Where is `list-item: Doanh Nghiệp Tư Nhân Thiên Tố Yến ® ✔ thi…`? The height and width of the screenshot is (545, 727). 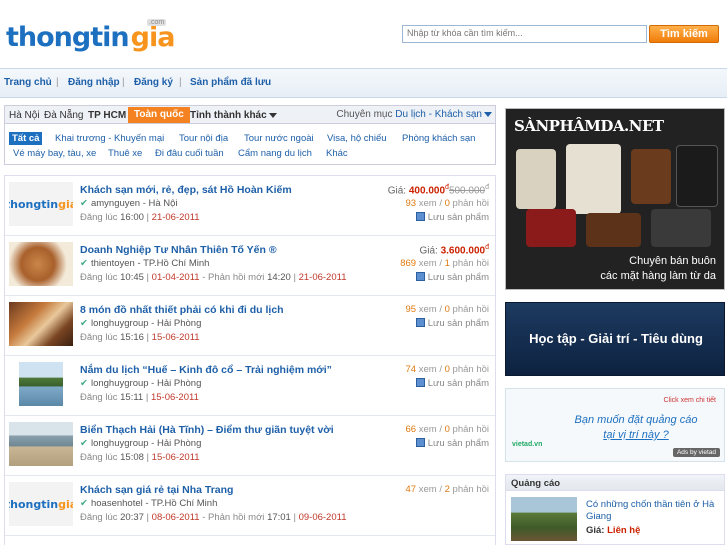 list-item: Doanh Nghiệp Tư Nhân Thiên Tố Yến ® ✔ thi… is located at coordinates (250, 266).